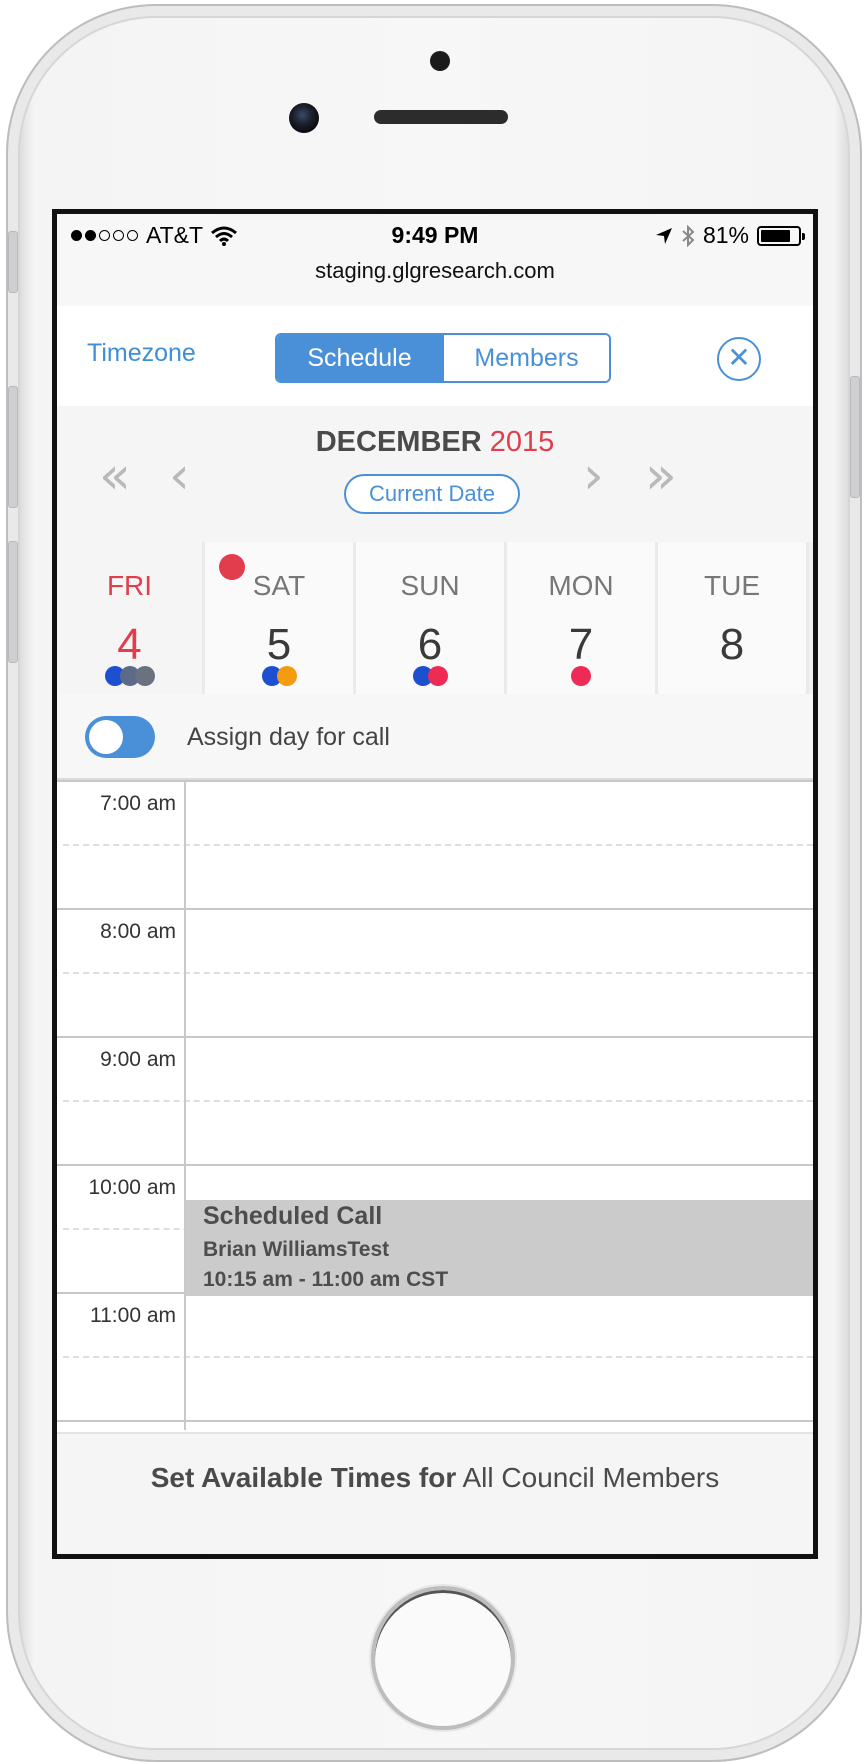  Describe the element at coordinates (296, 1249) in the screenshot. I see `event-person: Brian WilliamsTest` at that location.